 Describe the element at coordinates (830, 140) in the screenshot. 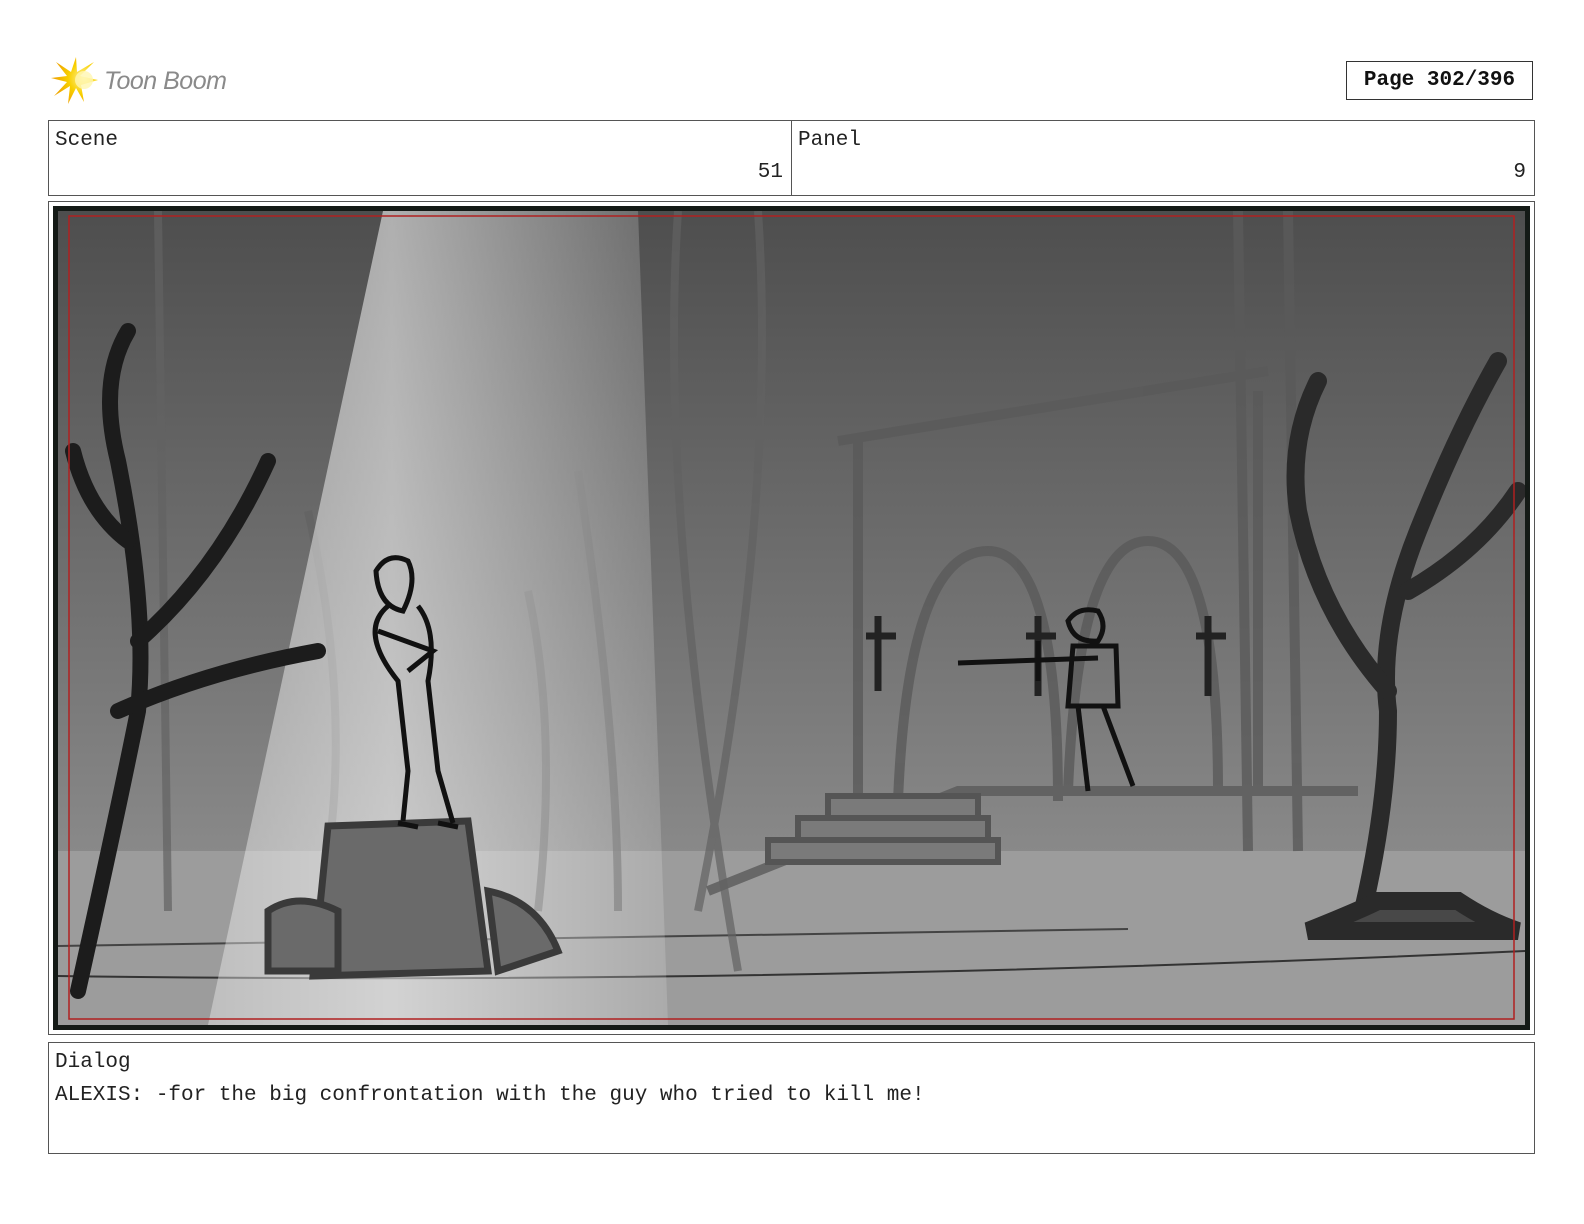

I see `panel-label: Panel` at that location.